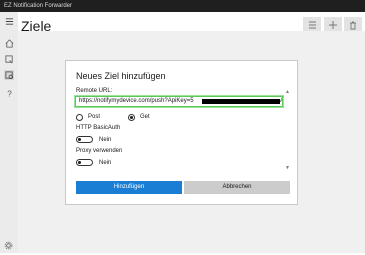 This screenshot has height=255, width=365. I want to click on proxy-label: Proxy verwenden, so click(99, 151).